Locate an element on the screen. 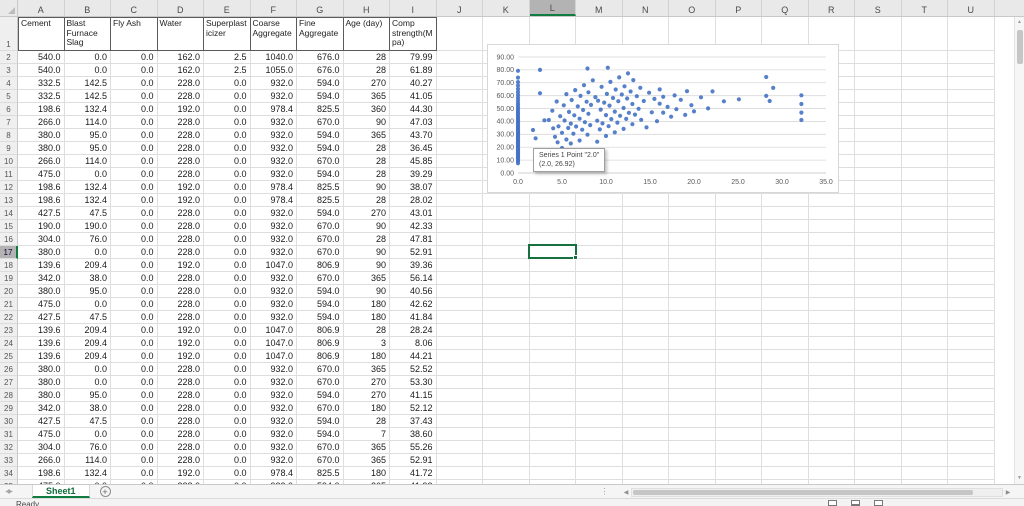 This screenshot has height=506, width=1024. cell-U2 is located at coordinates (971, 57).